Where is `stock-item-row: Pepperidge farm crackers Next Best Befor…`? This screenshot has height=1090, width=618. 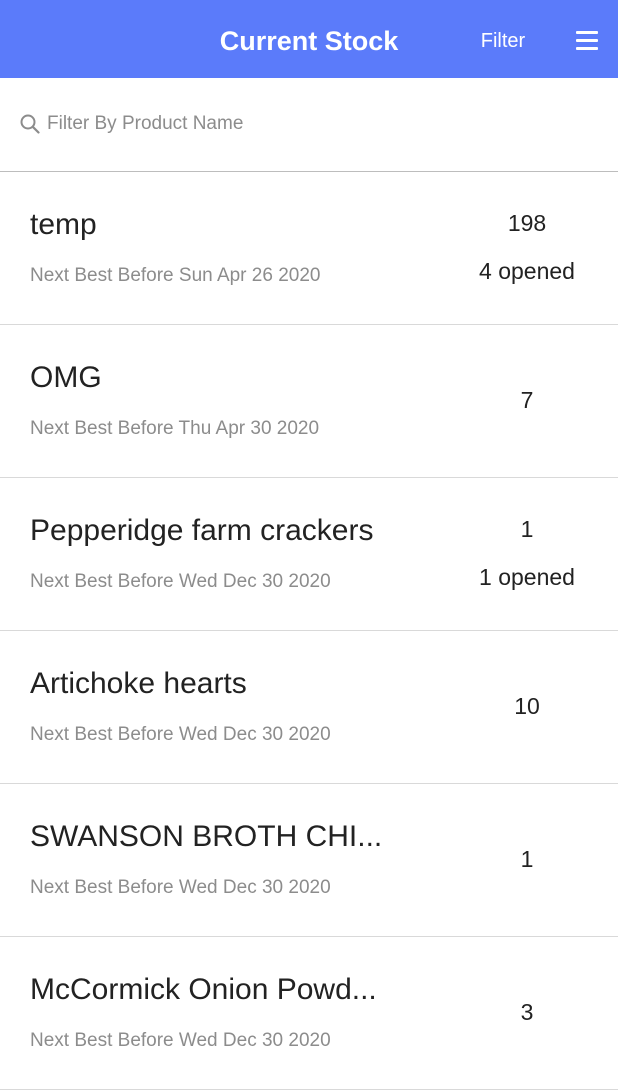 stock-item-row: Pepperidge farm crackers Next Best Befor… is located at coordinates (309, 554).